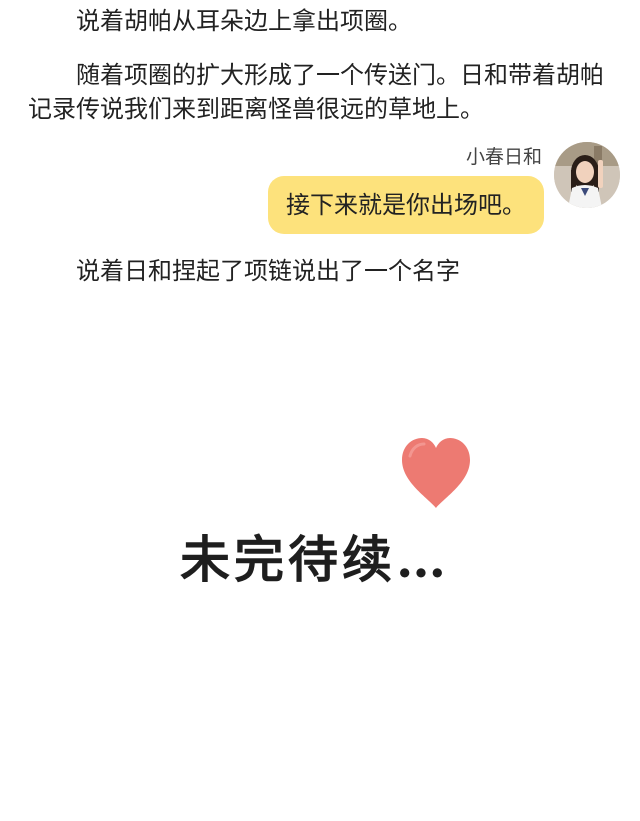 The width and height of the screenshot is (640, 821). What do you see at coordinates (268, 271) in the screenshot?
I see `story-paragraph: 说着日和捏起了项链说出了一个名字` at bounding box center [268, 271].